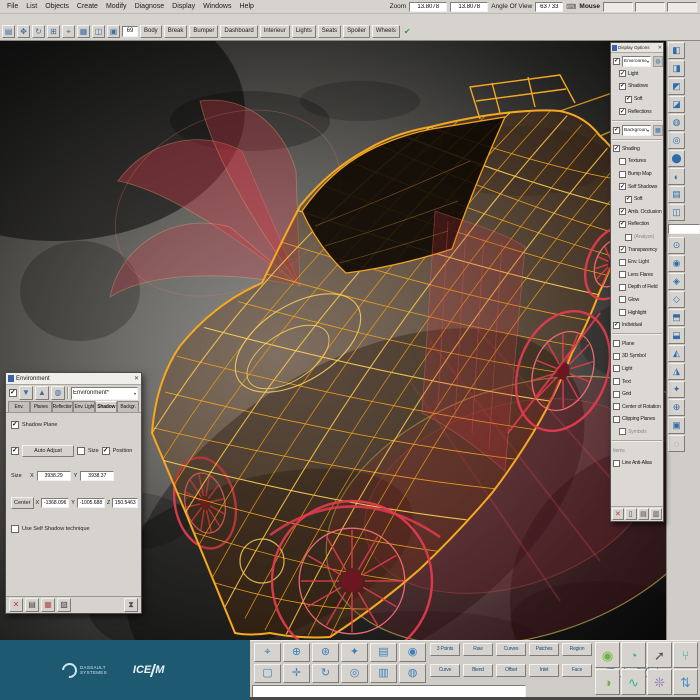 The image size is (700, 700). Describe the element at coordinates (16, 605) in the screenshot. I see `close-dialog-icon: ✕` at that location.